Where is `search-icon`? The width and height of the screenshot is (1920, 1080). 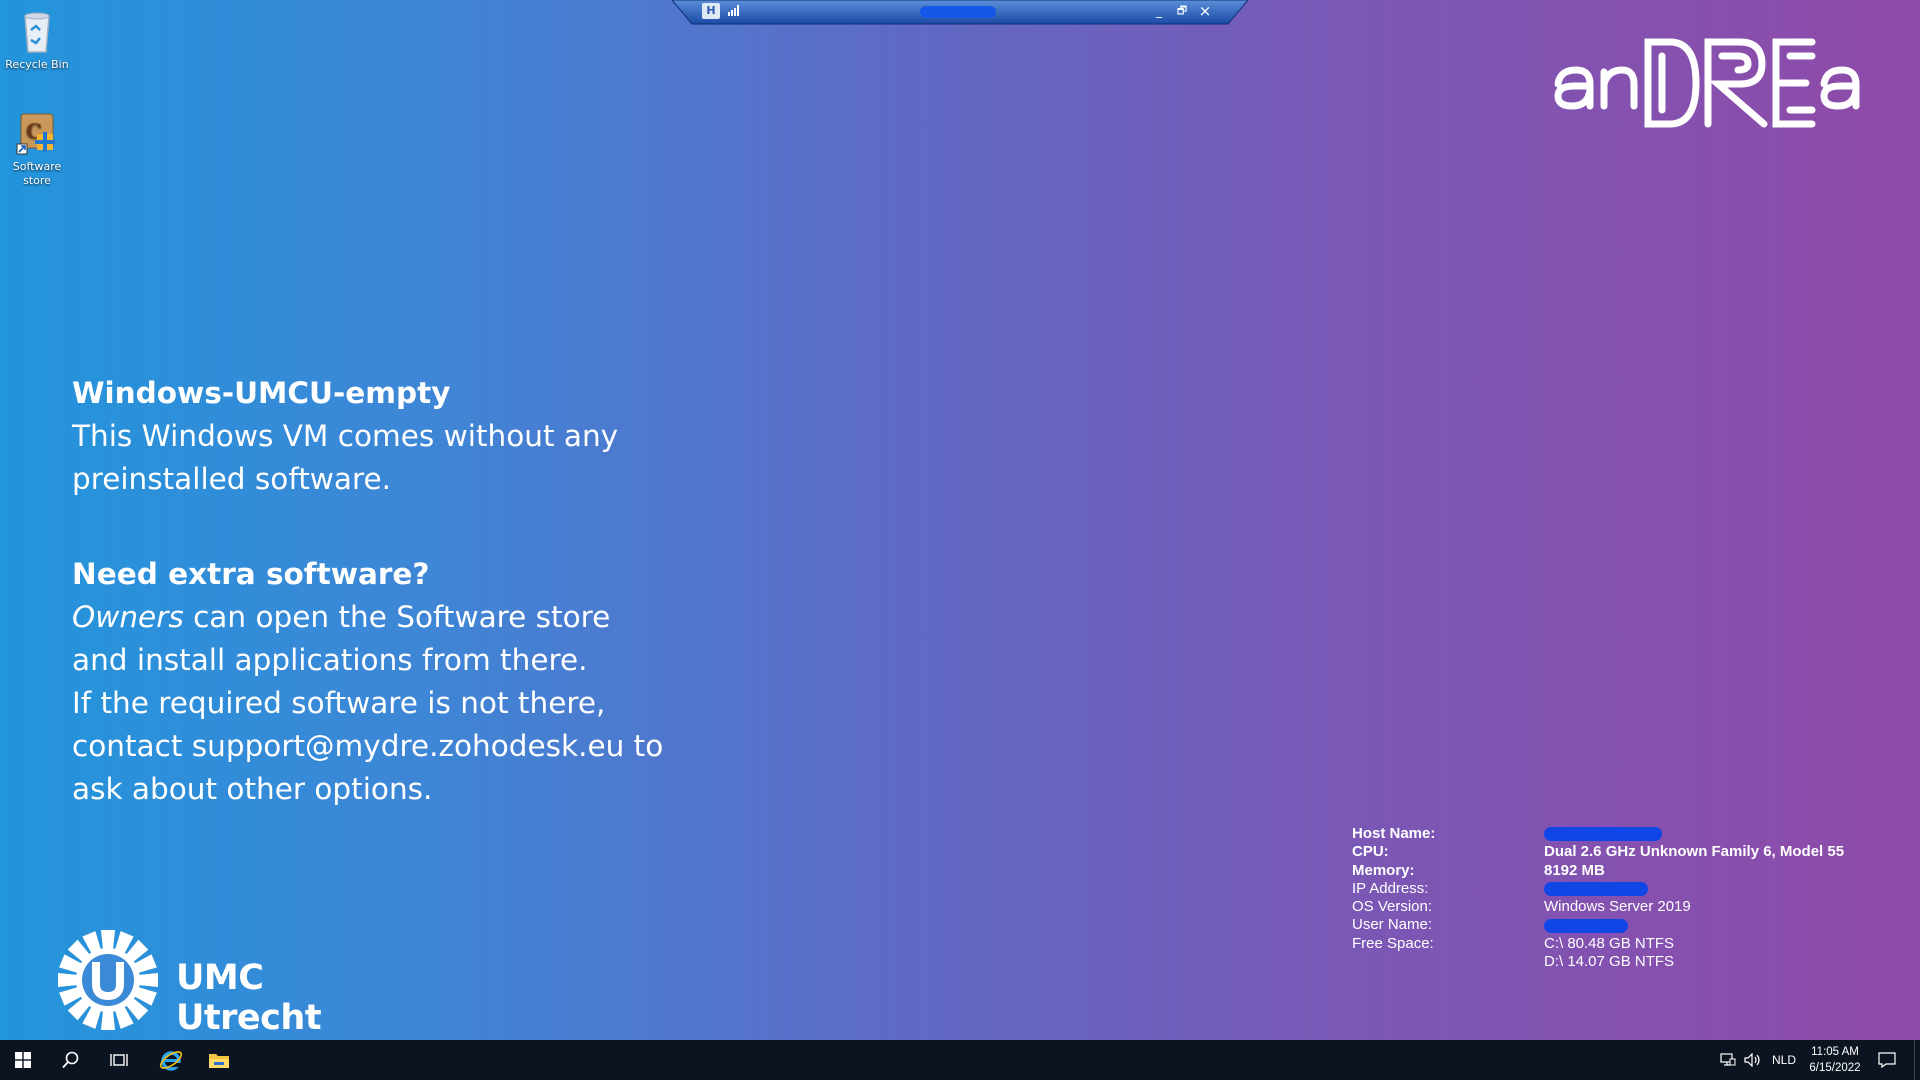
search-icon is located at coordinates (70, 1060).